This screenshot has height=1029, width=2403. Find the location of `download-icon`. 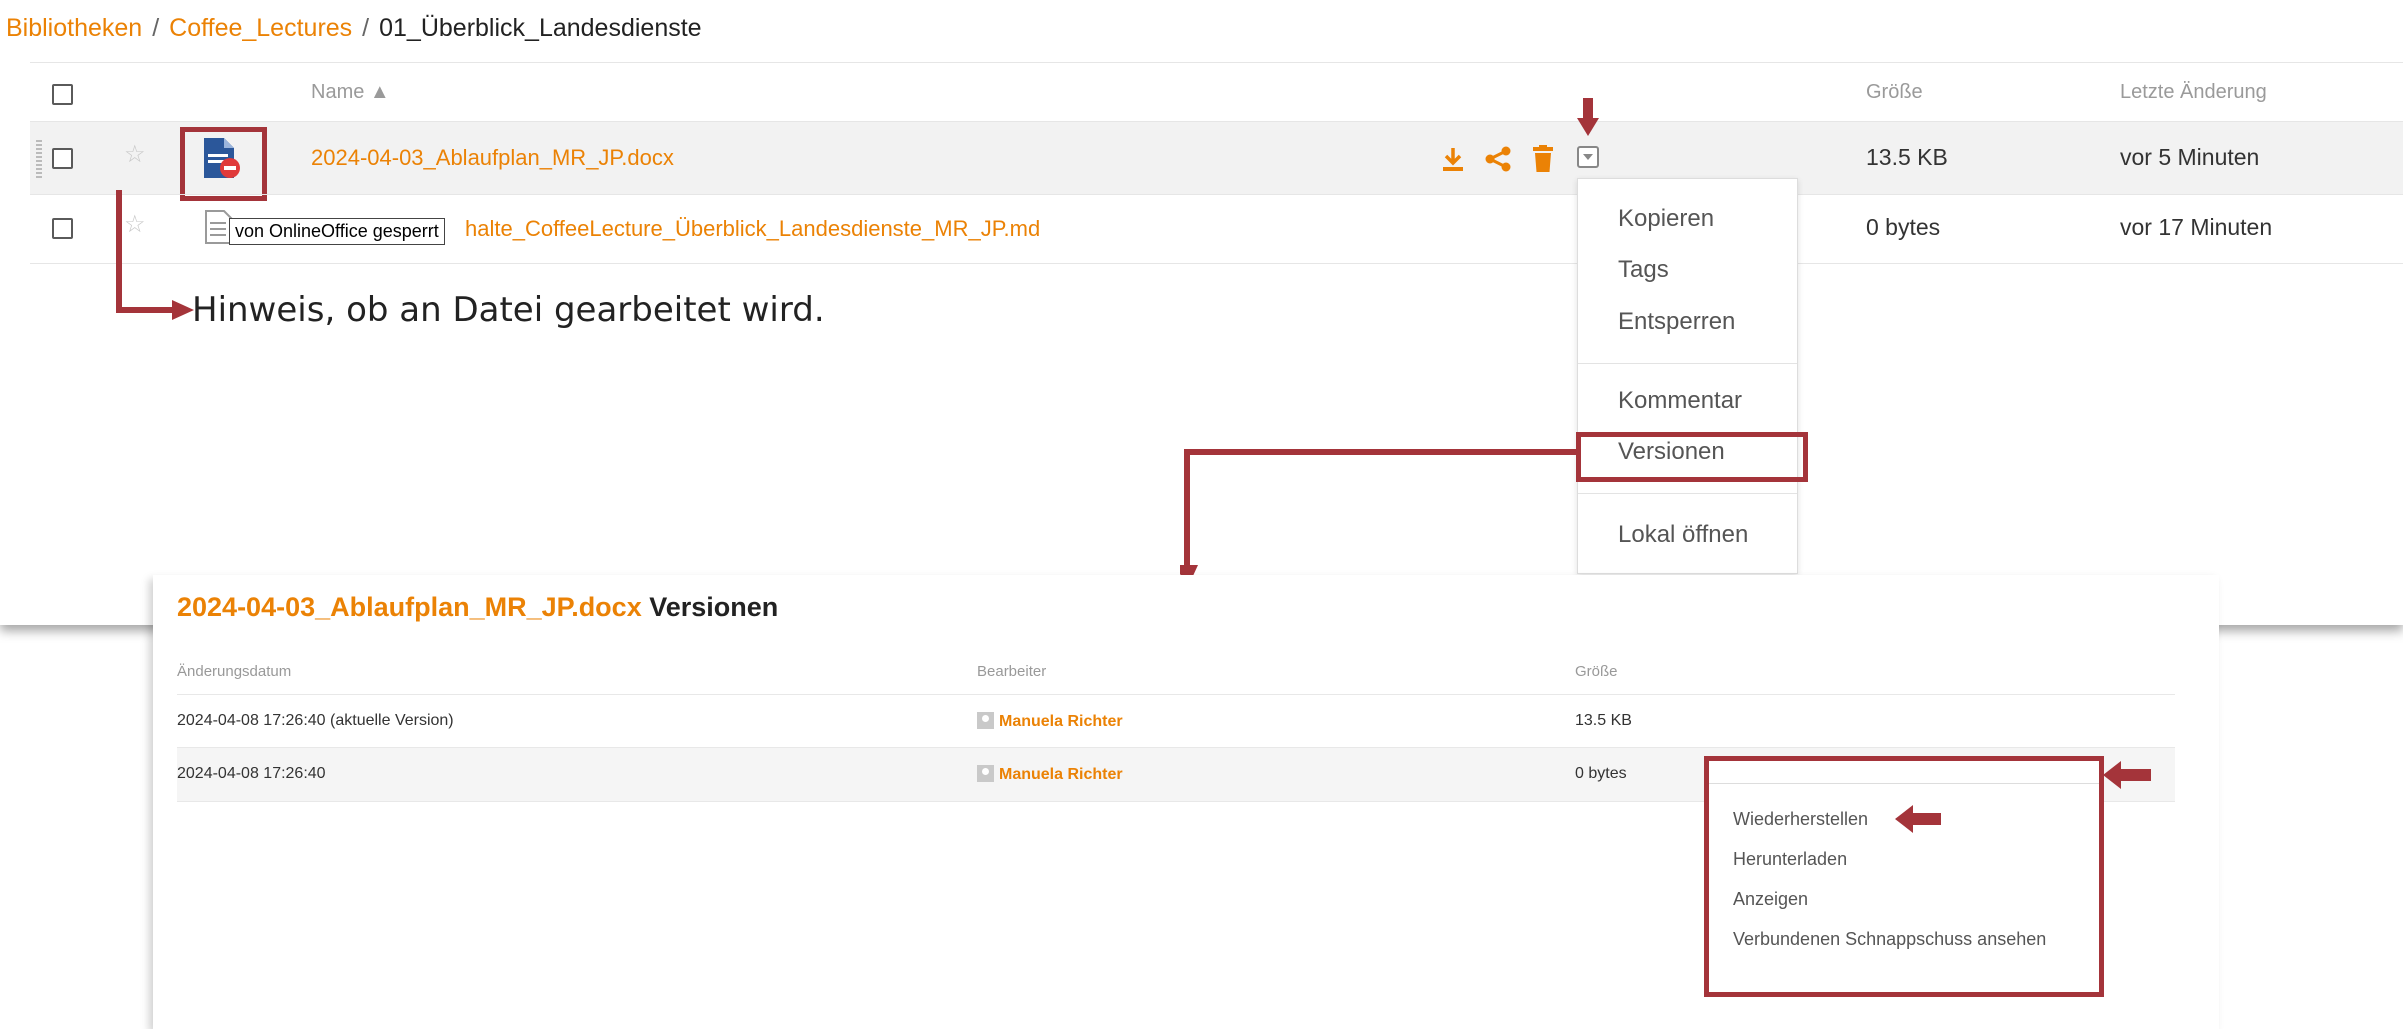

download-icon is located at coordinates (1453, 161).